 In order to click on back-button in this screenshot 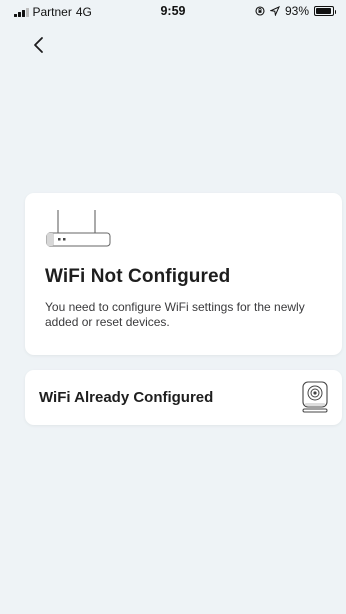, I will do `click(40, 45)`.